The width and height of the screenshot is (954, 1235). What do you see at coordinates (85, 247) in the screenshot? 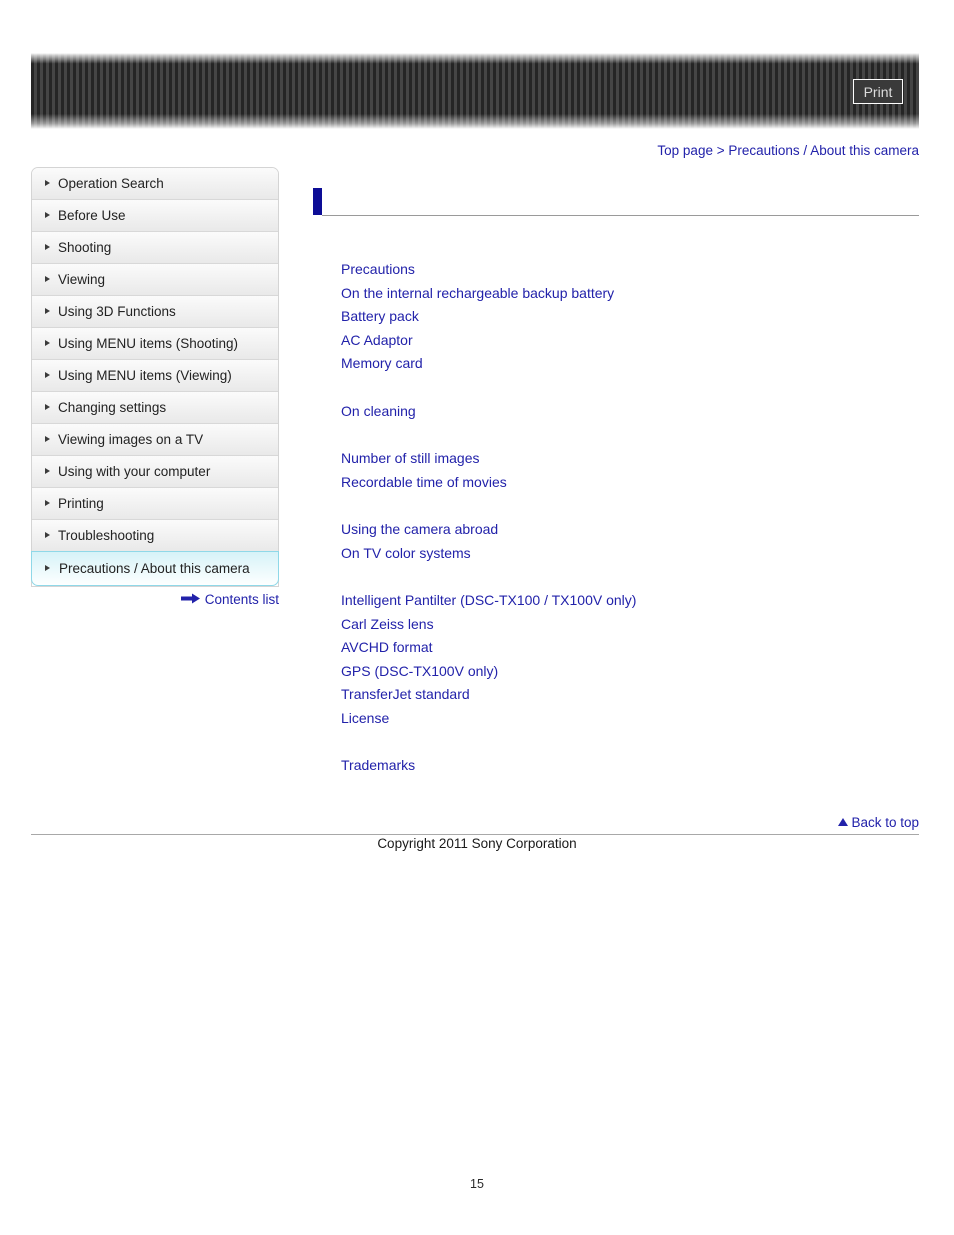
I see `sidebar-item-label: Shooting` at bounding box center [85, 247].